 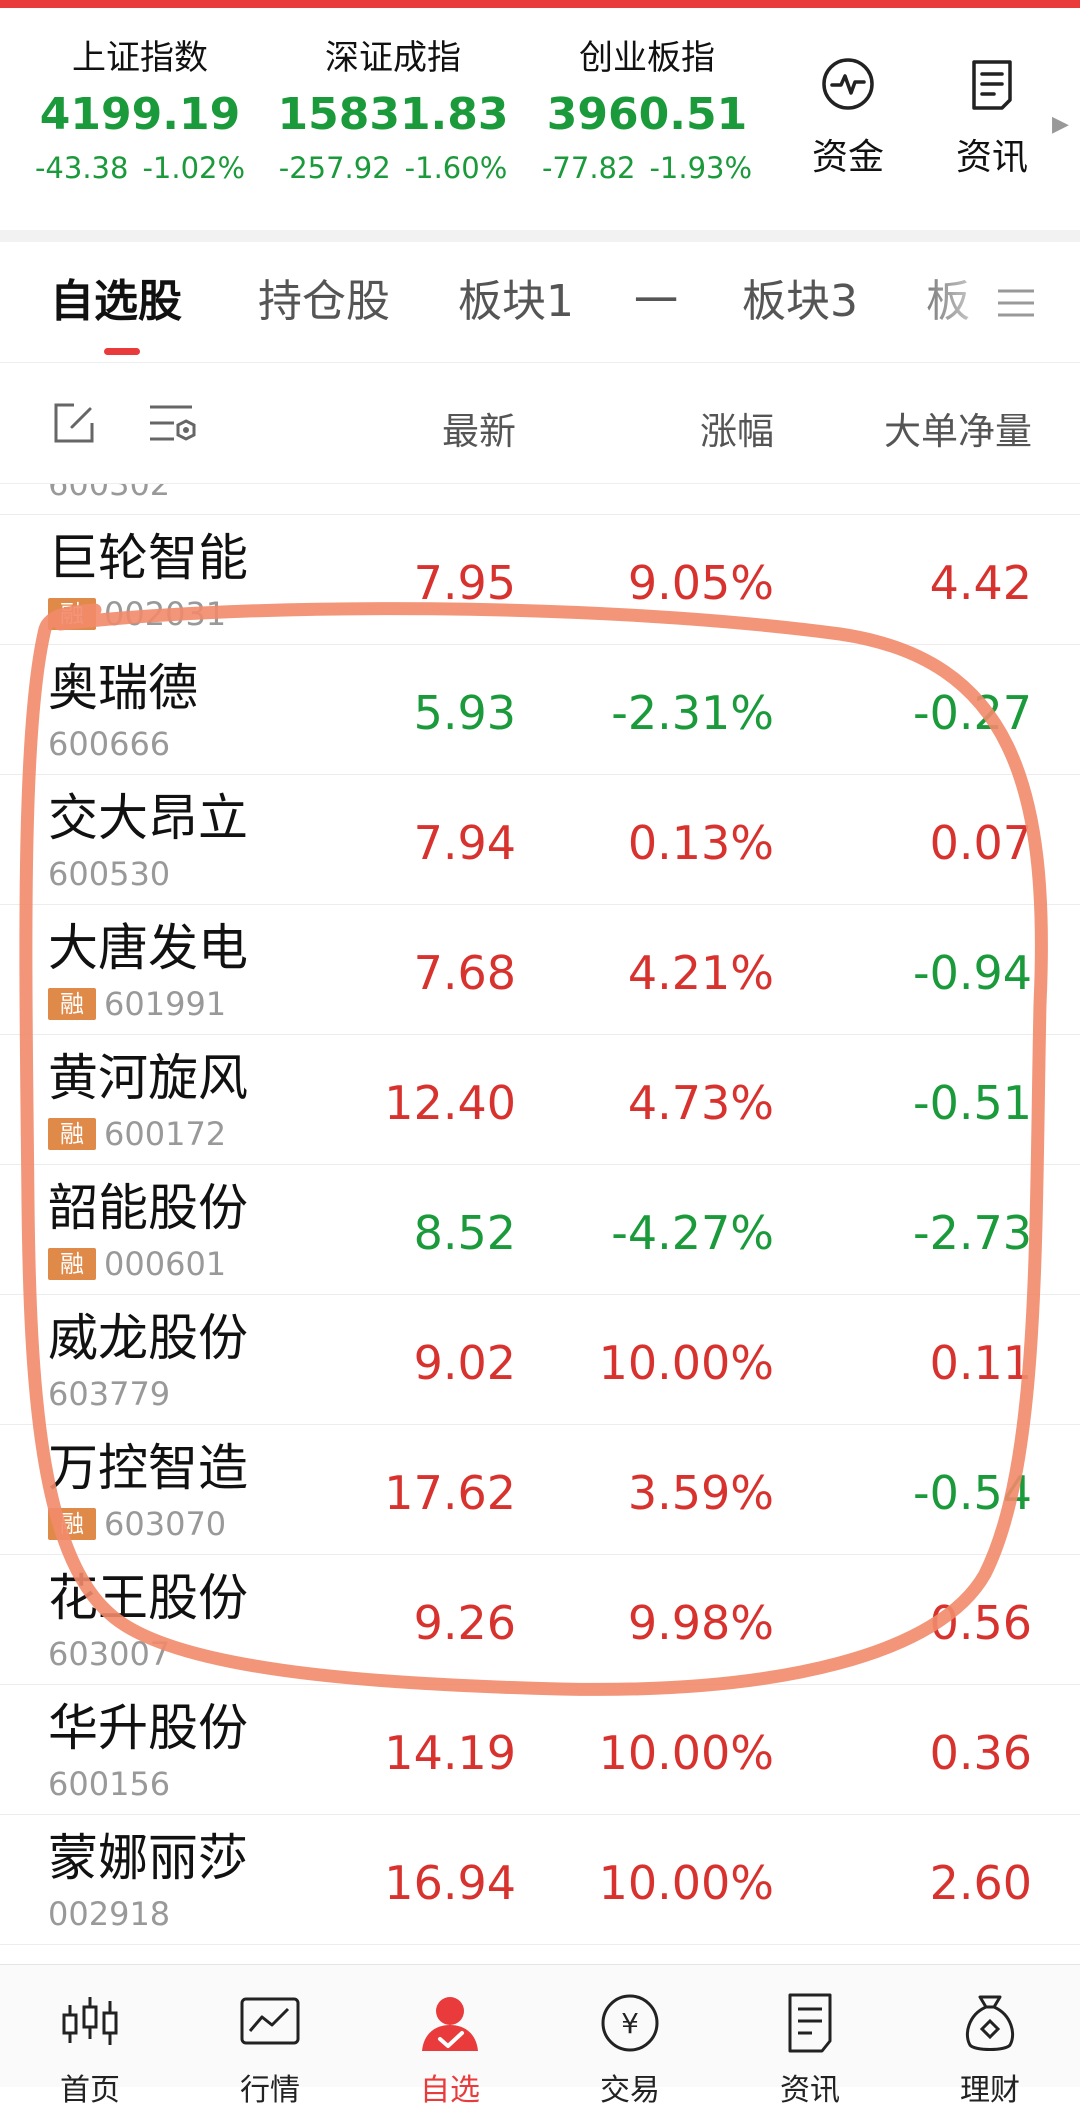 I want to click on index-sz: 深证成指 15831.83 -257.92 -1.60%, so click(x=393, y=113).